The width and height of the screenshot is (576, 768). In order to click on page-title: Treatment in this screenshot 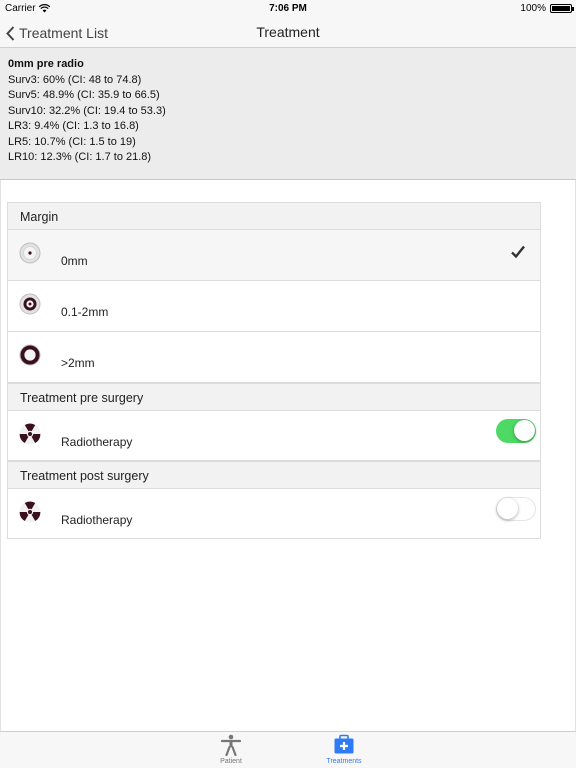, I will do `click(288, 32)`.